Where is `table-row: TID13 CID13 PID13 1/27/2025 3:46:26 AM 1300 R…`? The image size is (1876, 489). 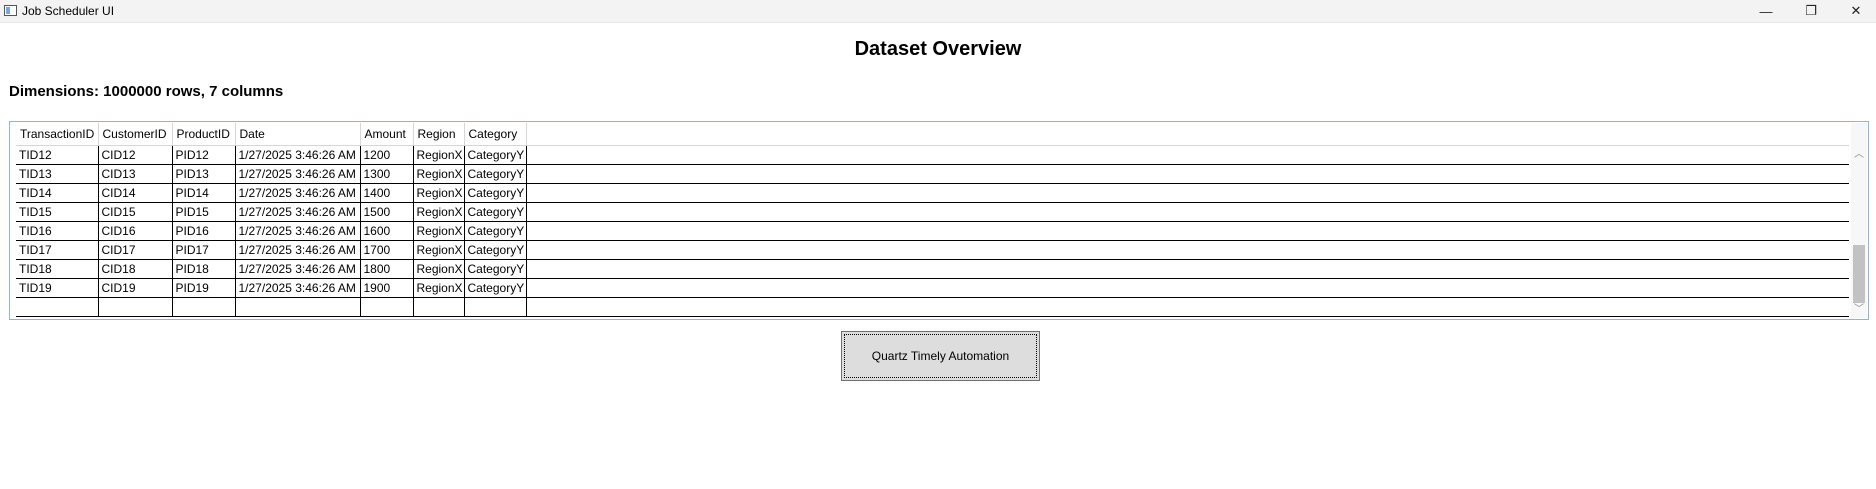 table-row: TID13 CID13 PID13 1/27/2025 3:46:26 AM 1300 R… is located at coordinates (932, 174).